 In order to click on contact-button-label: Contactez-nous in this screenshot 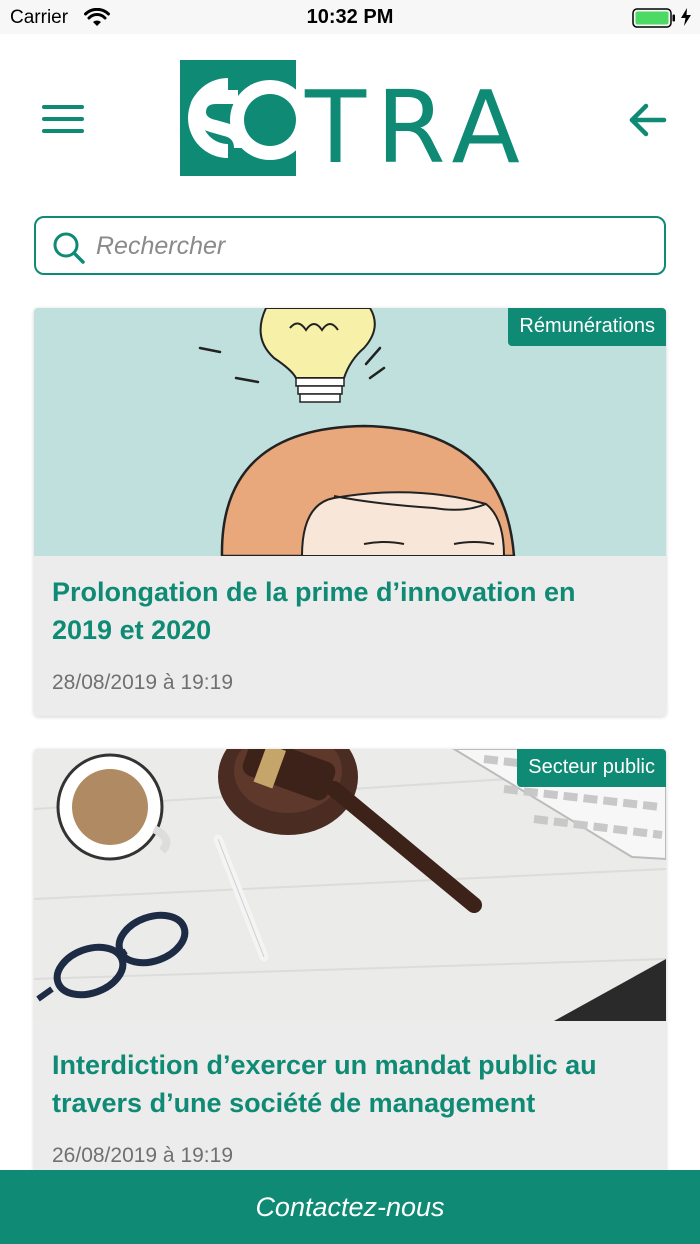, I will do `click(350, 1206)`.